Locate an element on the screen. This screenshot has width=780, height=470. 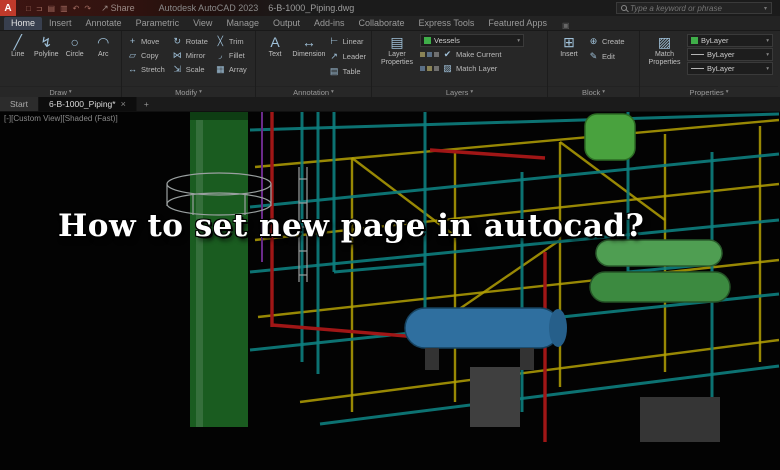
insert-tool: ⊞ Insert is located at coordinates (569, 60).